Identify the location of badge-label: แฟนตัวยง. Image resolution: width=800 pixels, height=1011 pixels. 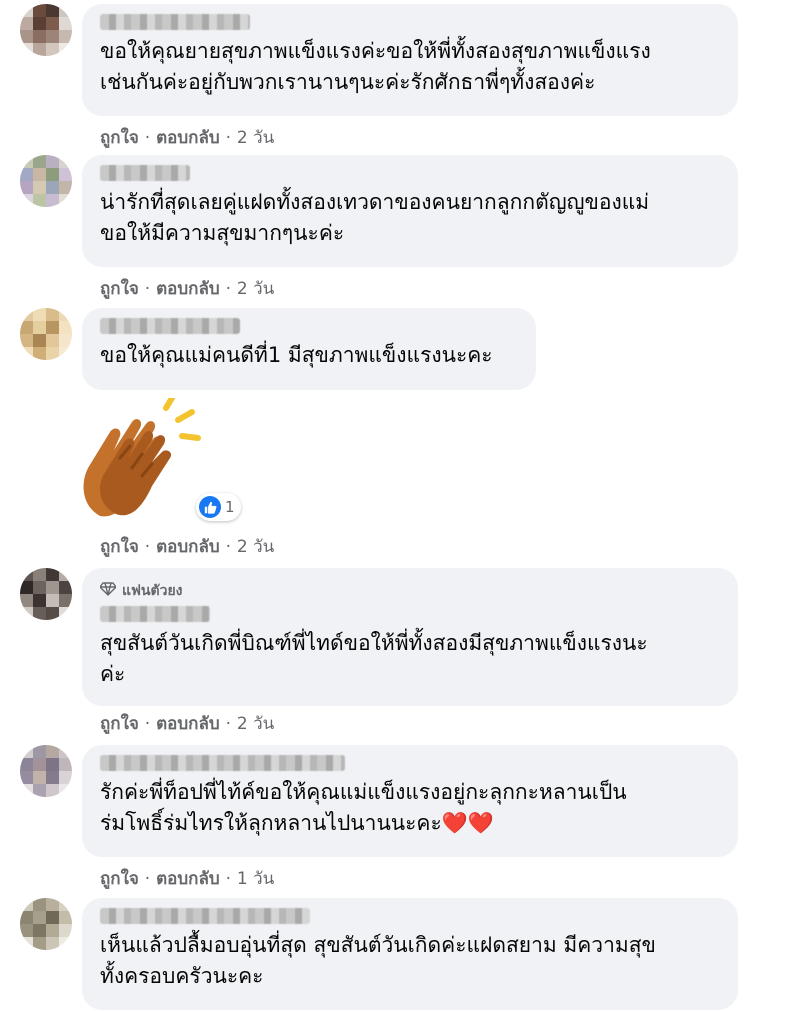
(152, 591).